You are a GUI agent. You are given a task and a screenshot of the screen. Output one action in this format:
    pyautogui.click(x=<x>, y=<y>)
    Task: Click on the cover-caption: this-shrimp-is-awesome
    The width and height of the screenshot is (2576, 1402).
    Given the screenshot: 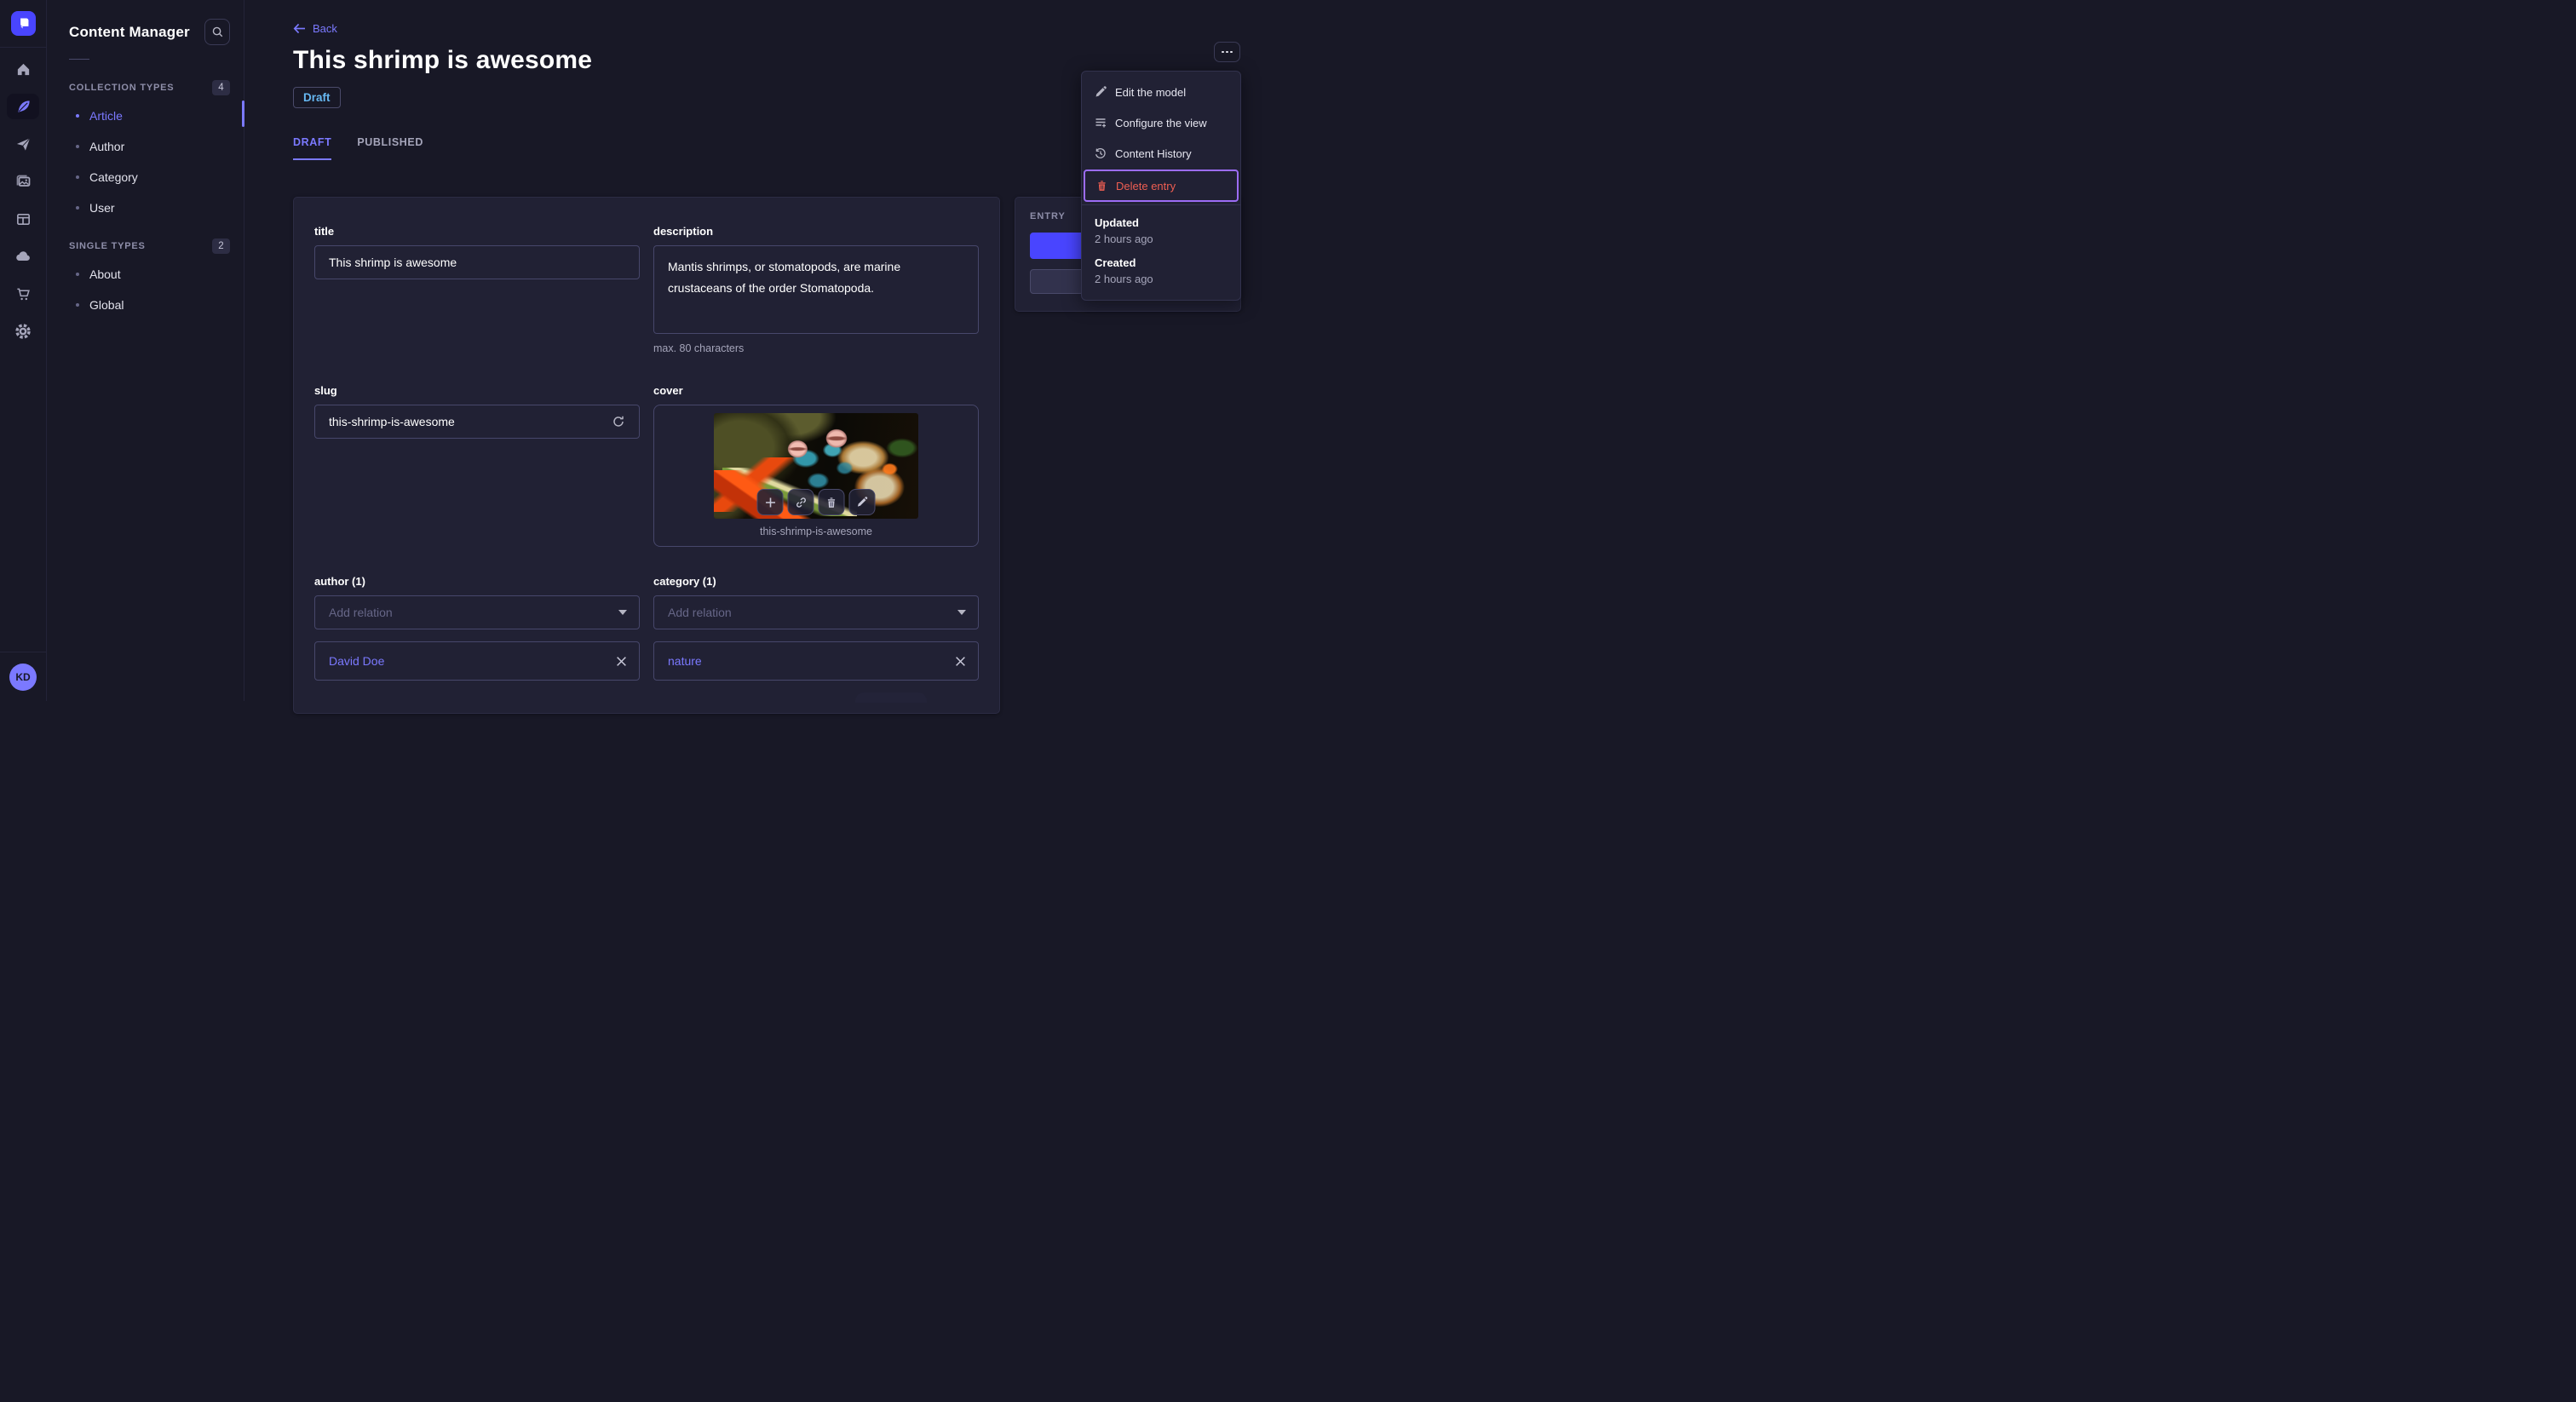 What is the action you would take?
    pyautogui.click(x=816, y=531)
    